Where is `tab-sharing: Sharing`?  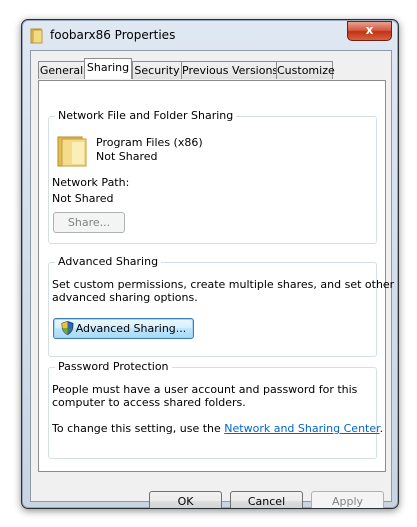
tab-sharing: Sharing is located at coordinates (108, 68).